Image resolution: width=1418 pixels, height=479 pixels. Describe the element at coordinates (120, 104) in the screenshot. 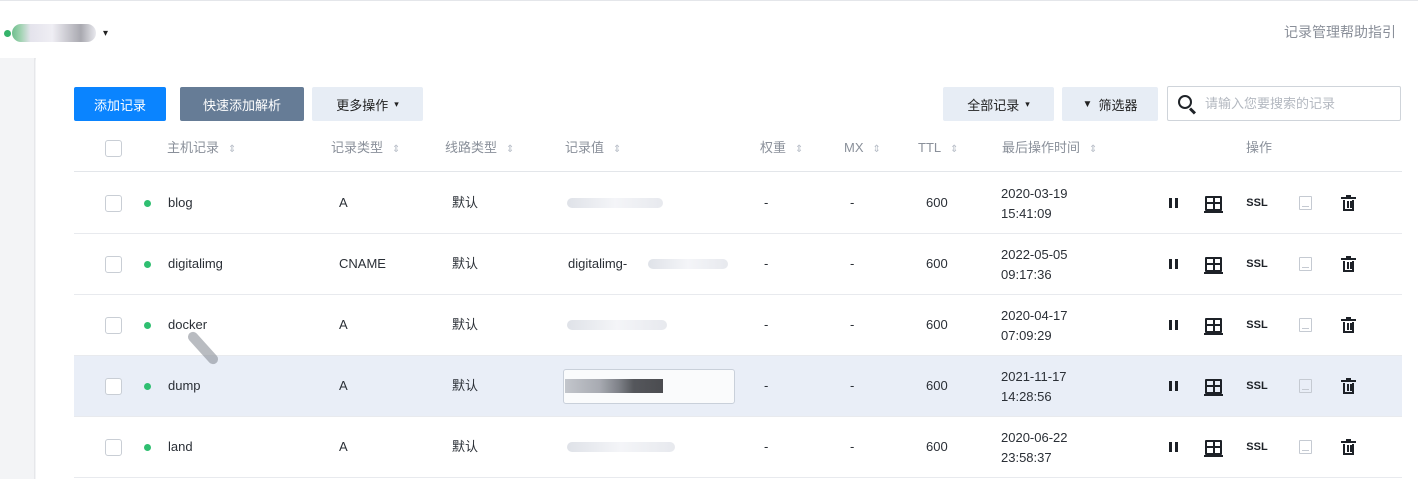

I see `add-record-button: 添加记录` at that location.